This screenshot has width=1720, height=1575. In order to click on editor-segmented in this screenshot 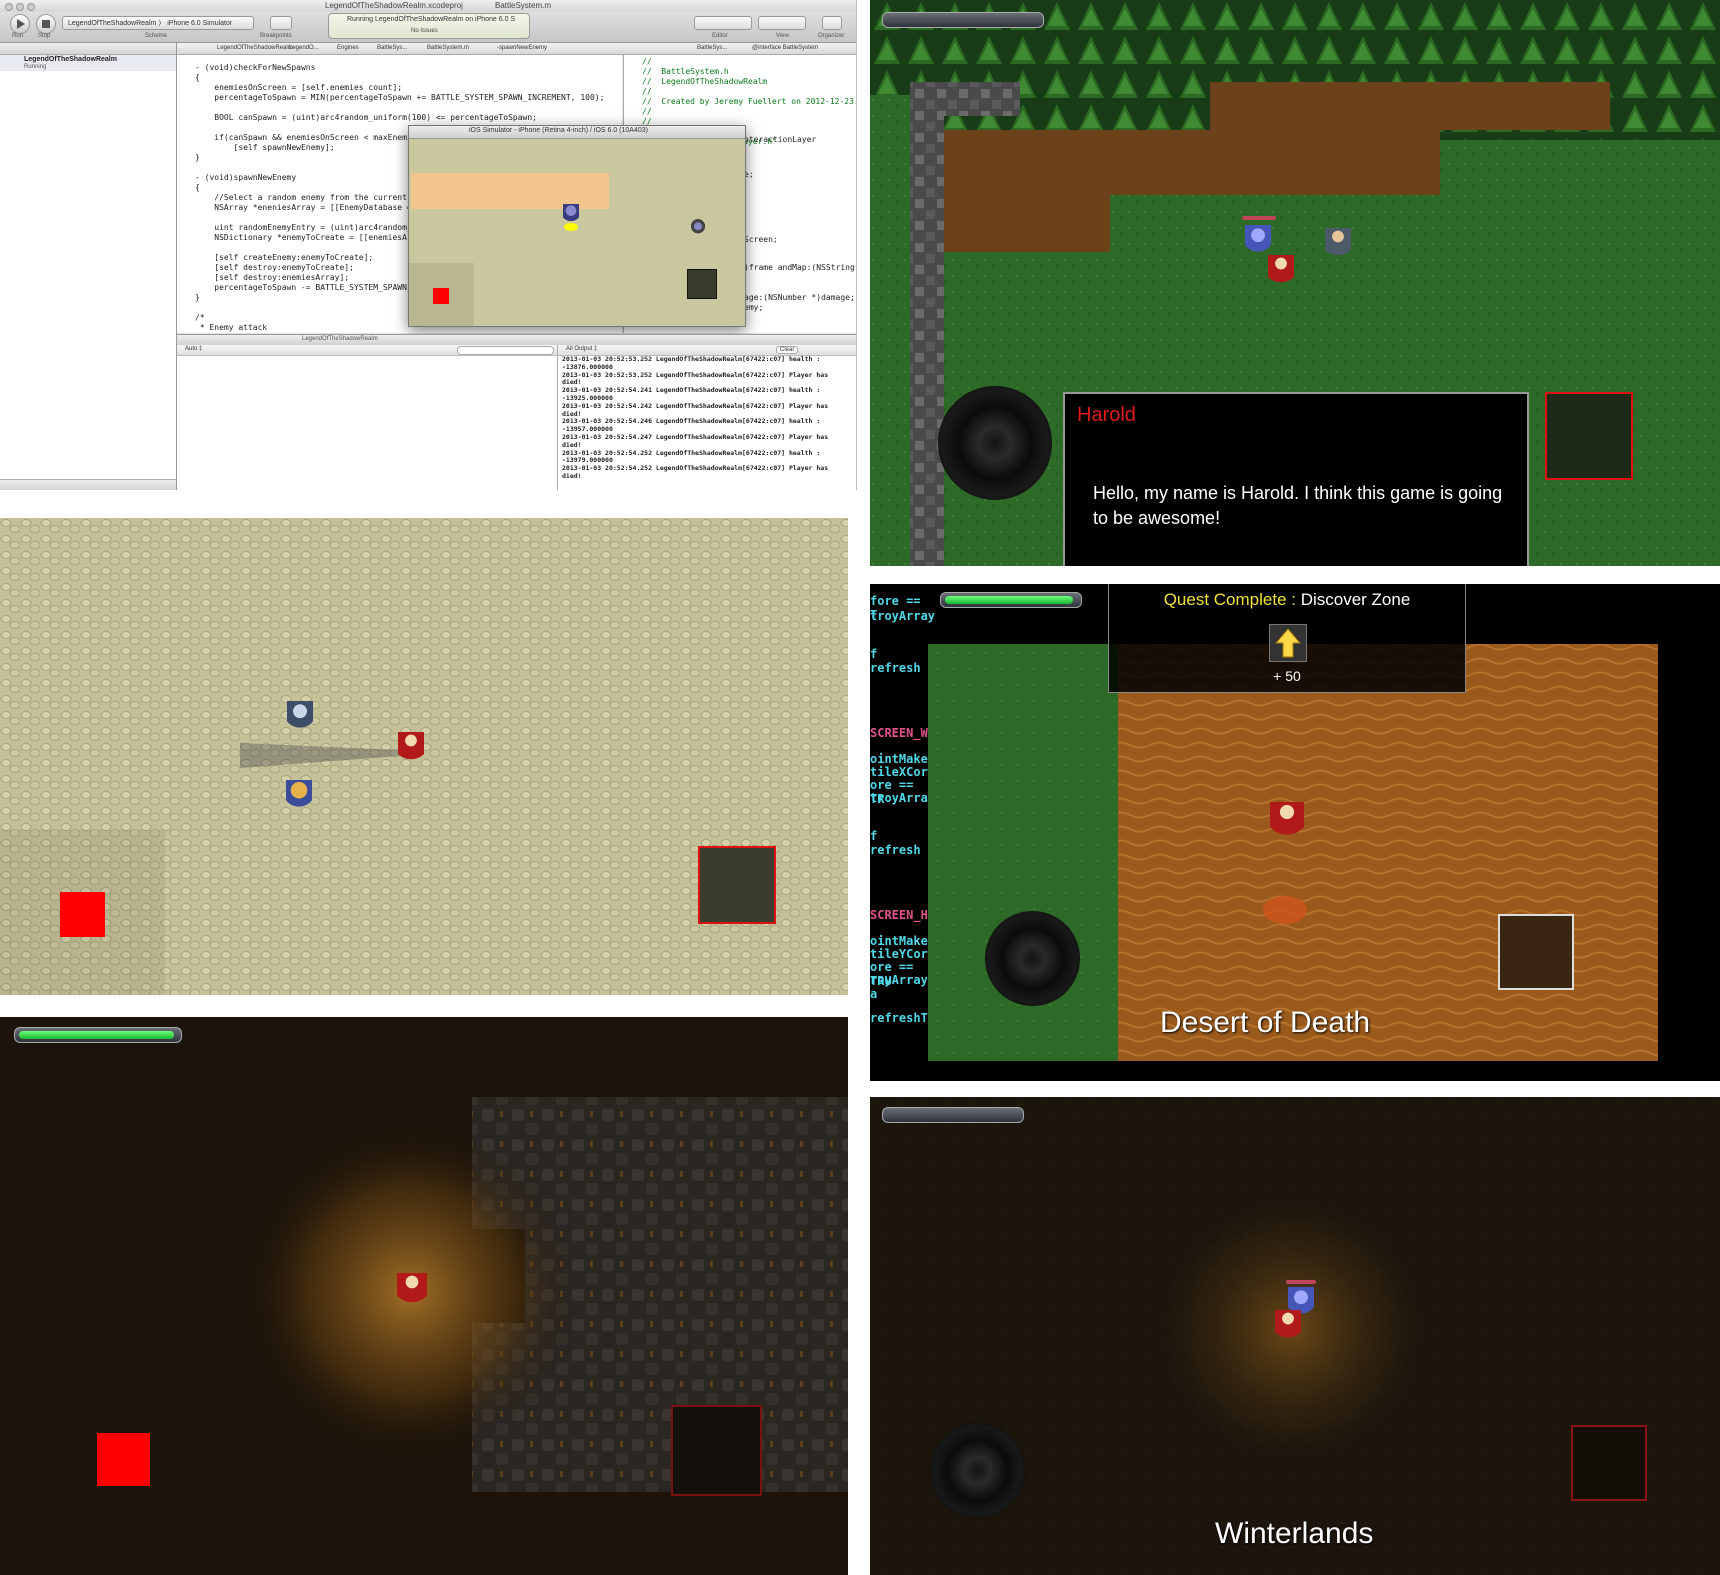, I will do `click(723, 23)`.